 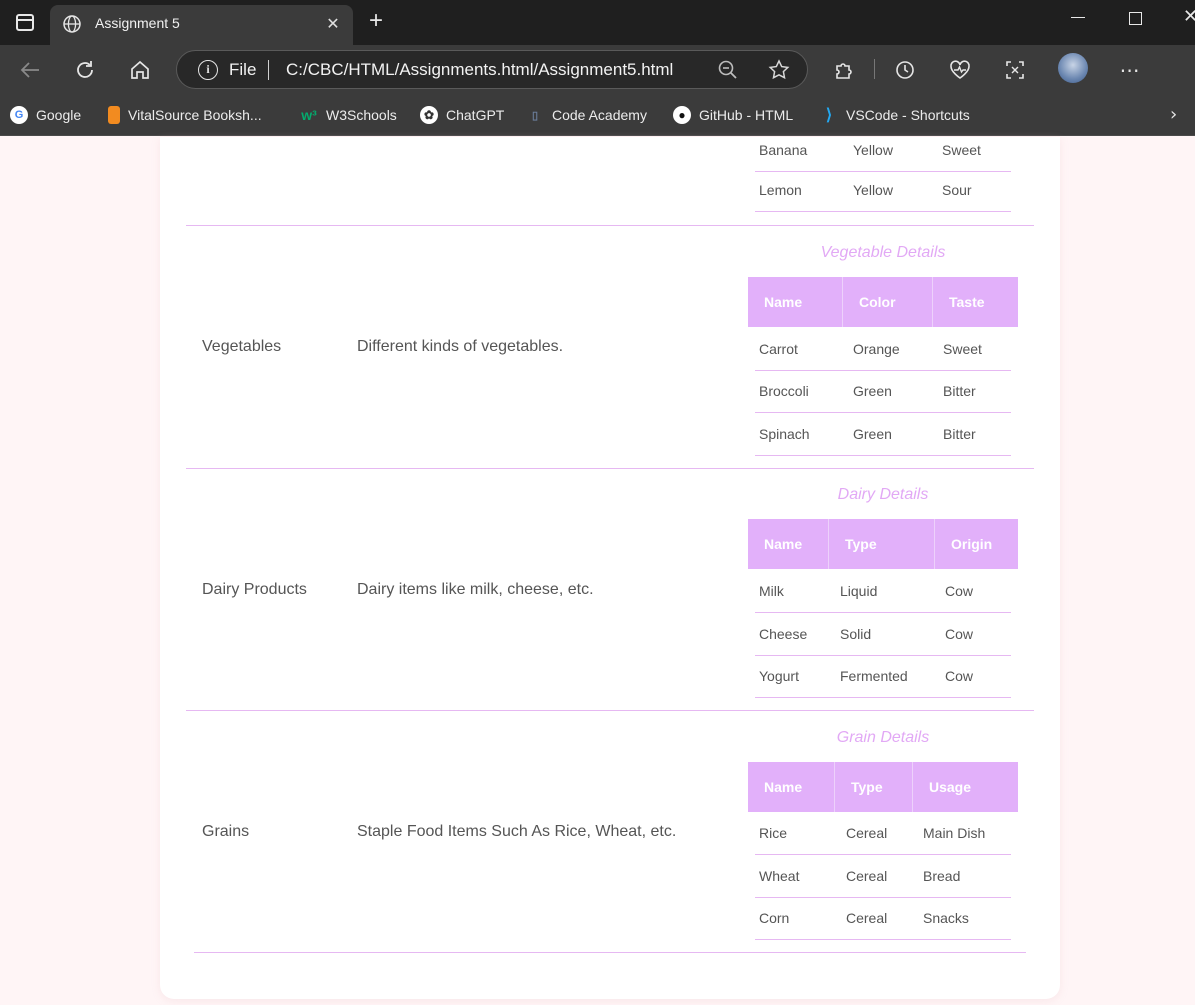 What do you see at coordinates (361, 115) in the screenshot?
I see `bookmark-label: W3Schools` at bounding box center [361, 115].